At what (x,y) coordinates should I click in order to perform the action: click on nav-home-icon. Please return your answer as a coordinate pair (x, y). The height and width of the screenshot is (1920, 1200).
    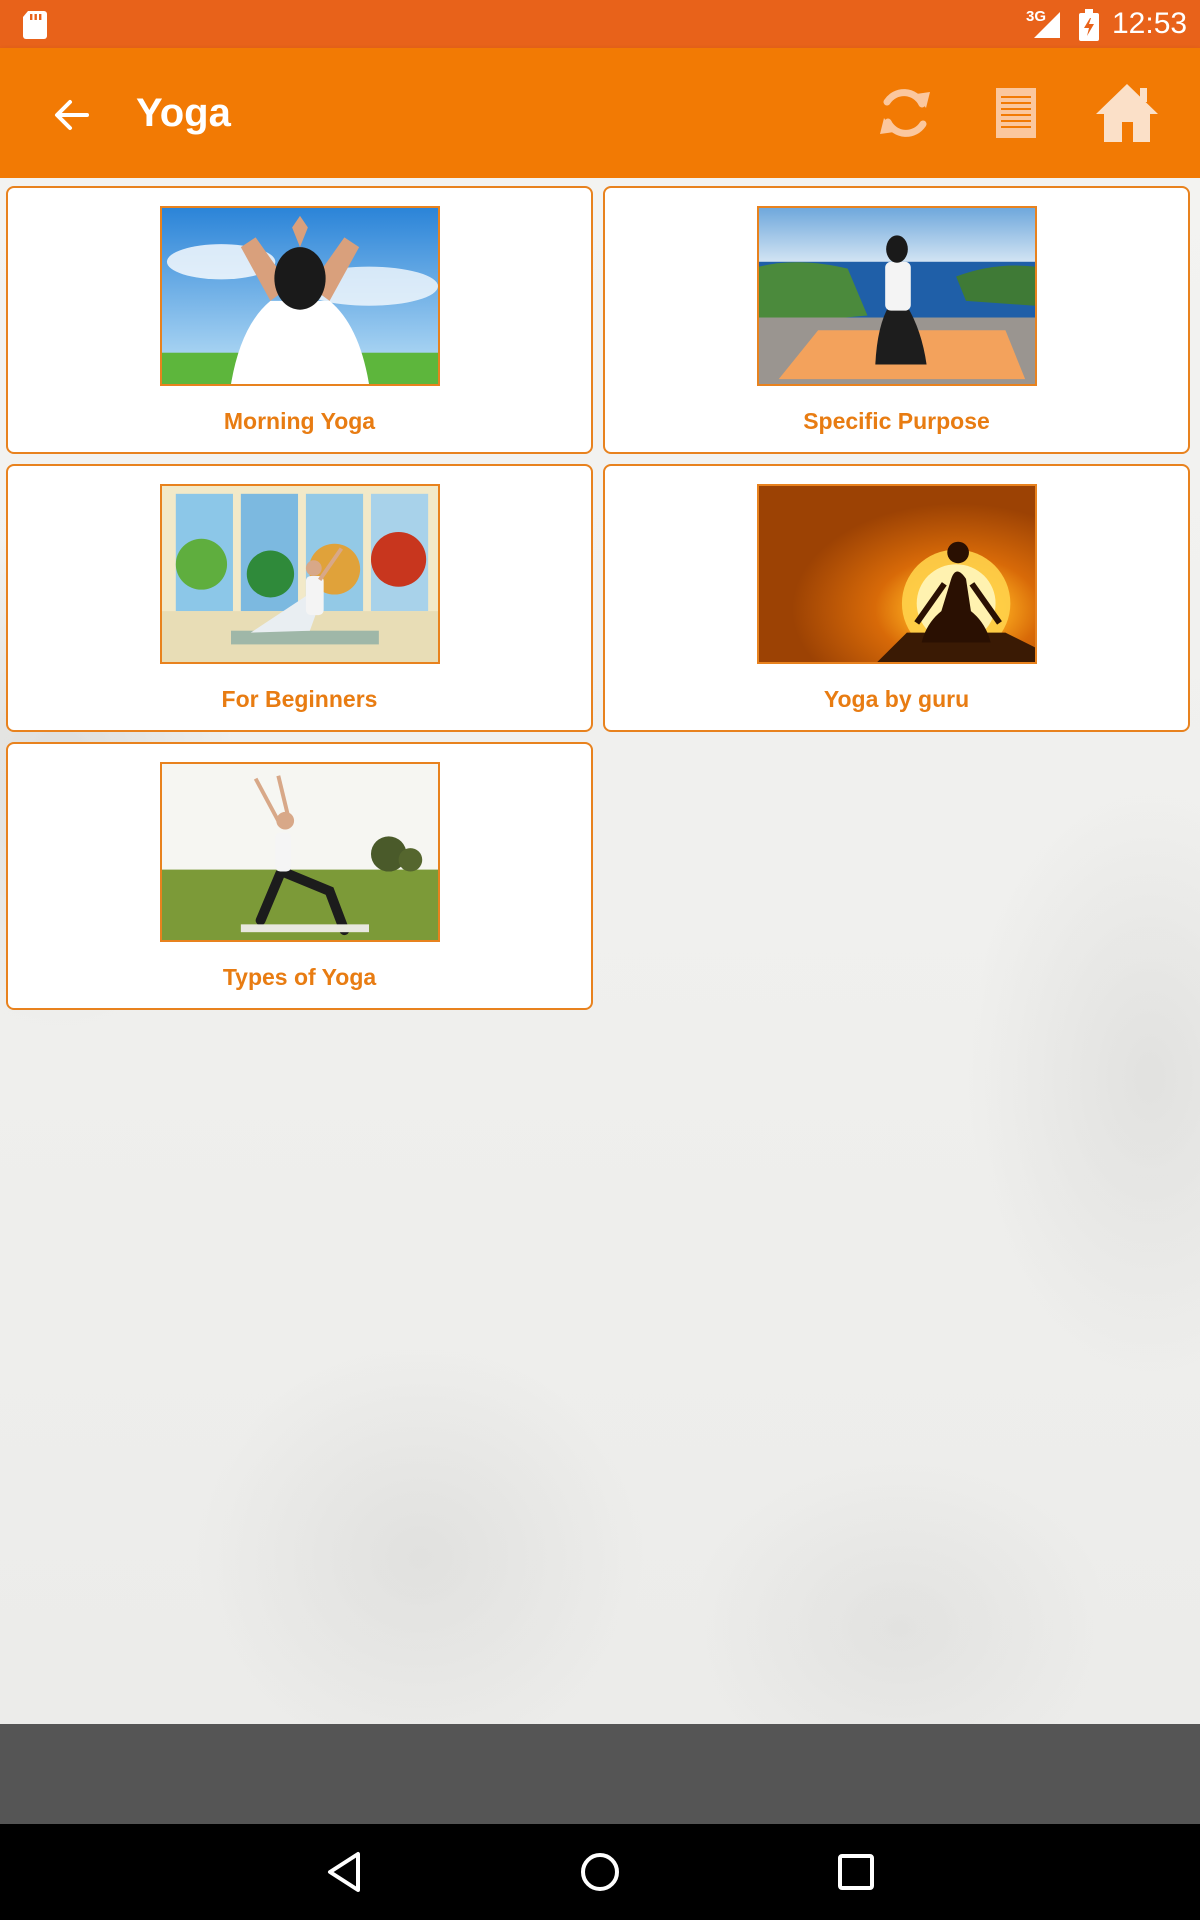
    Looking at the image, I should click on (600, 1872).